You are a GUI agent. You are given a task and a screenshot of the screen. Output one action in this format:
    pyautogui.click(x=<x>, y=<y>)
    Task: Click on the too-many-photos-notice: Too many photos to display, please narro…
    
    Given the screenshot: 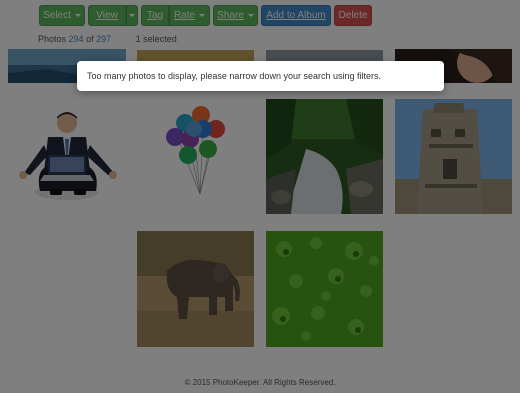 What is the action you would take?
    pyautogui.click(x=260, y=76)
    